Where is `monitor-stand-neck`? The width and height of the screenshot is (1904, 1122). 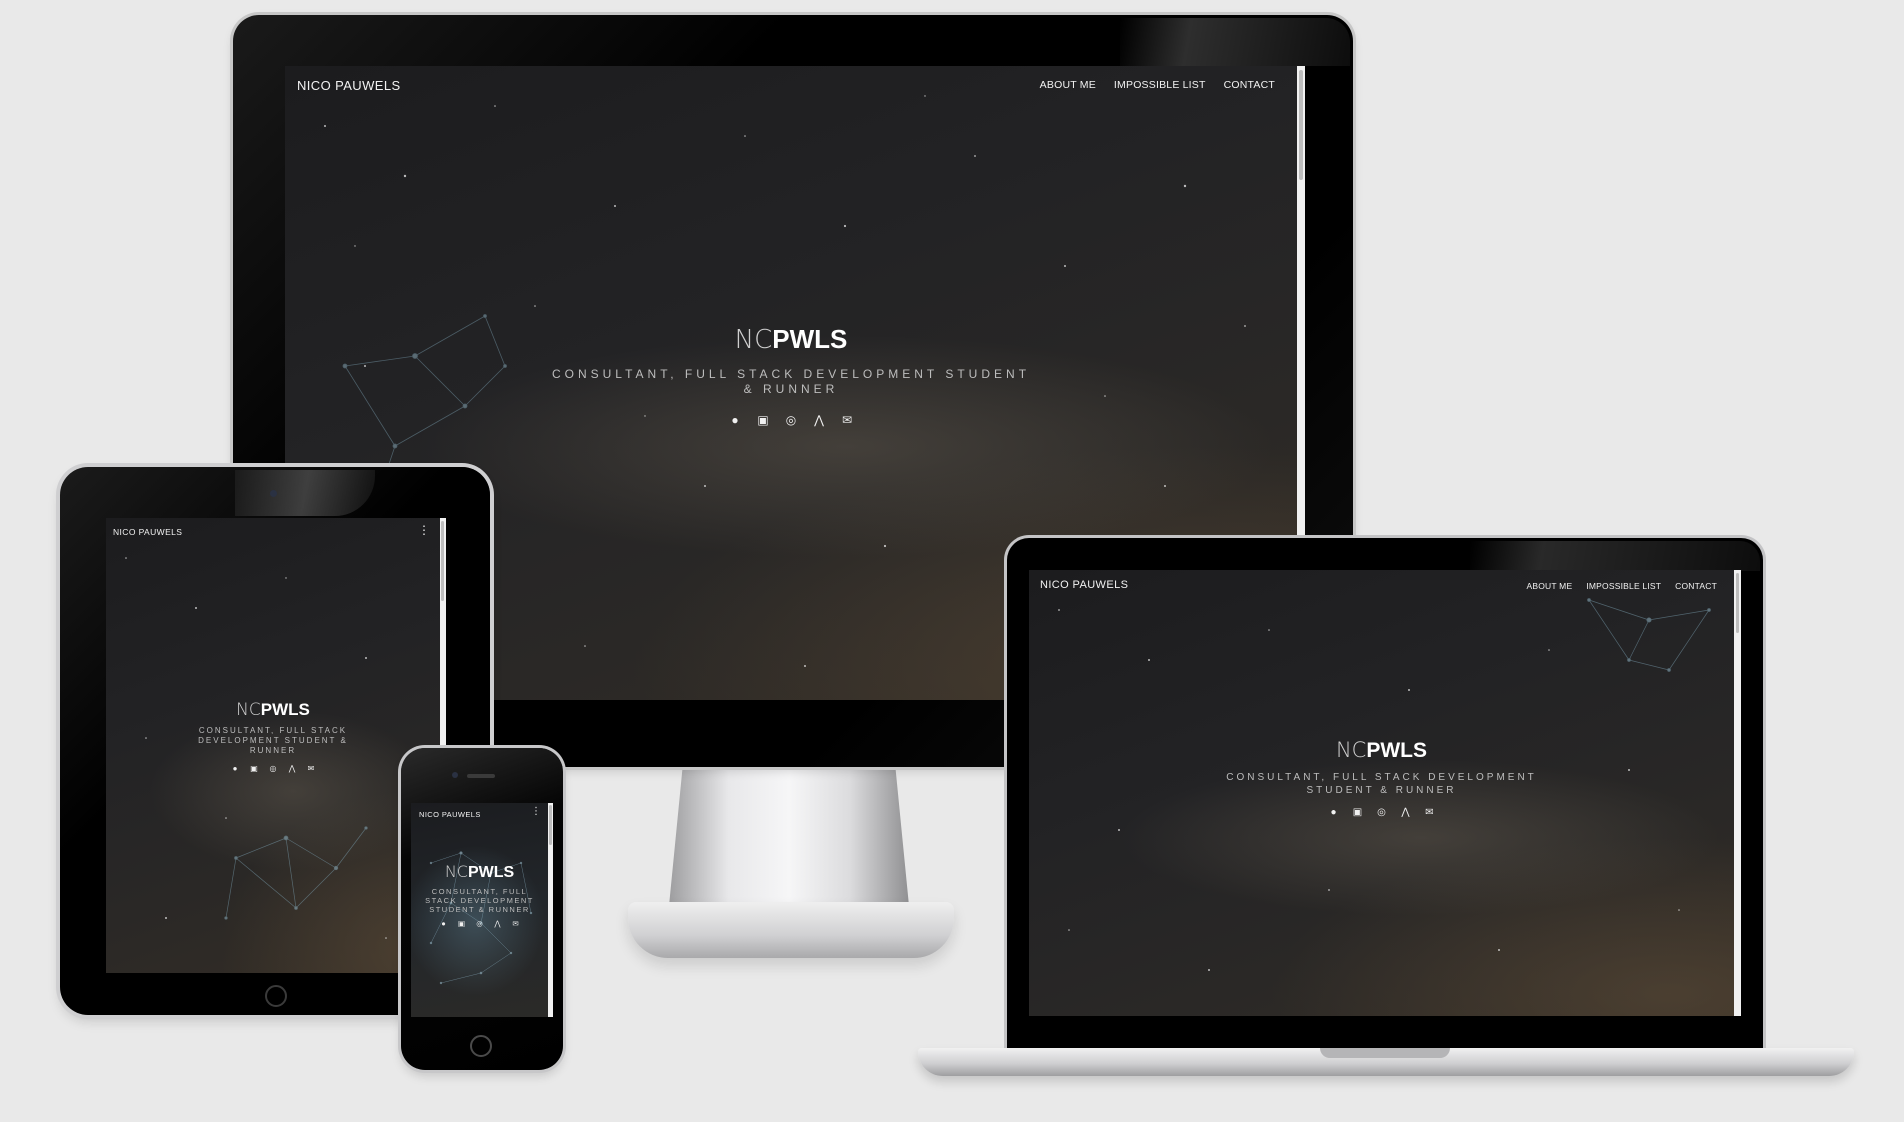 monitor-stand-neck is located at coordinates (789, 842).